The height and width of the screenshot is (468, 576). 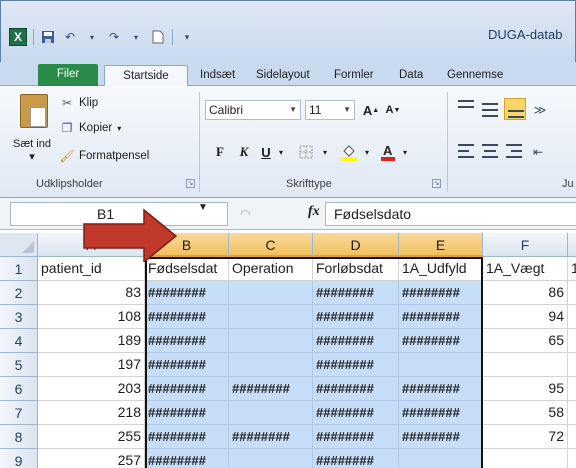 I want to click on decrease-indent-icon: ⇤, so click(x=538, y=152).